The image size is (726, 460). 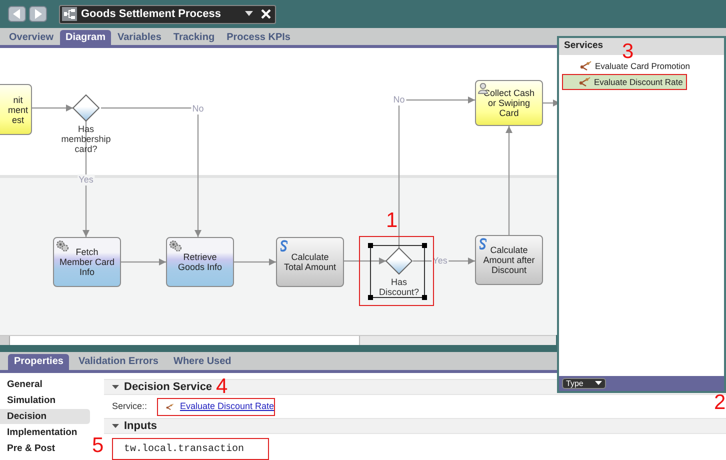 I want to click on annotation-number: 2, so click(x=720, y=403).